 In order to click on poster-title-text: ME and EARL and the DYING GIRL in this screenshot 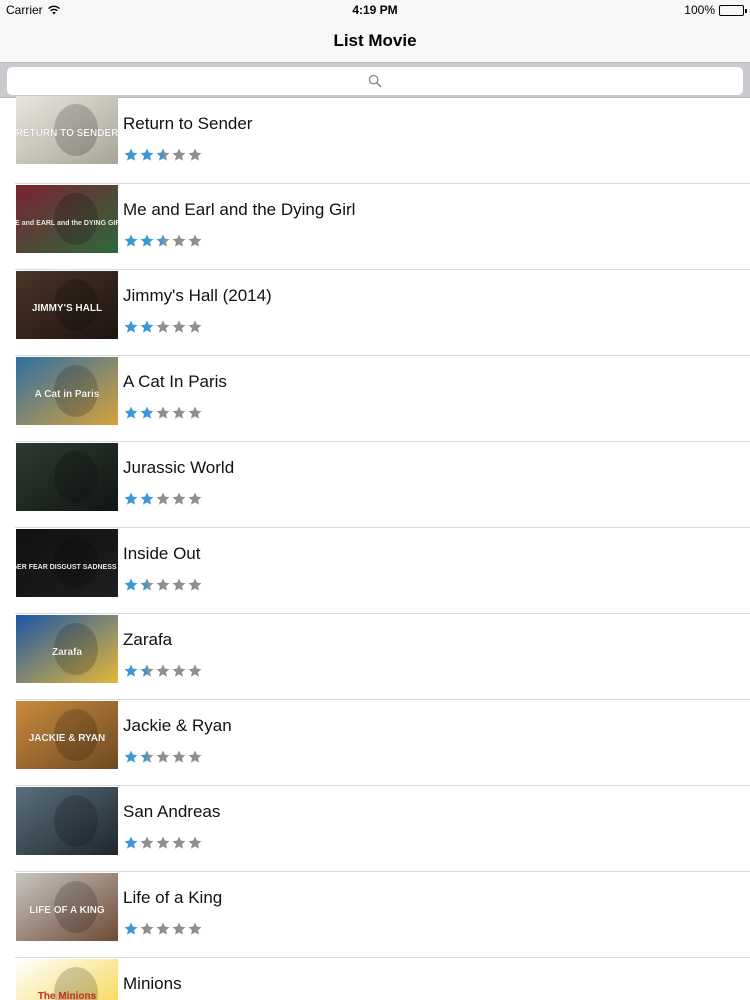, I will do `click(67, 223)`.